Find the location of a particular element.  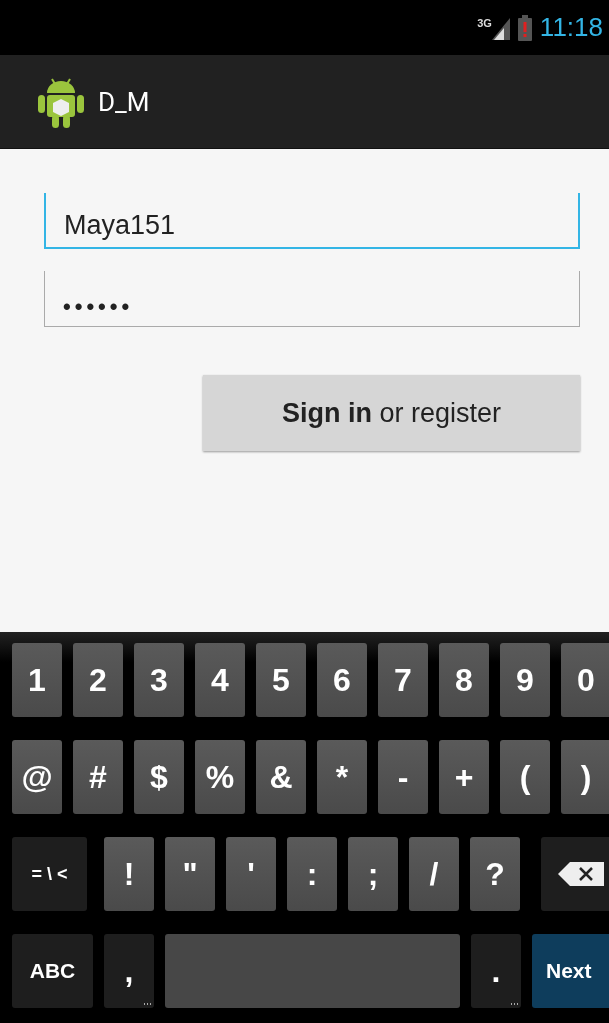

backspace-icon is located at coordinates (581, 874).